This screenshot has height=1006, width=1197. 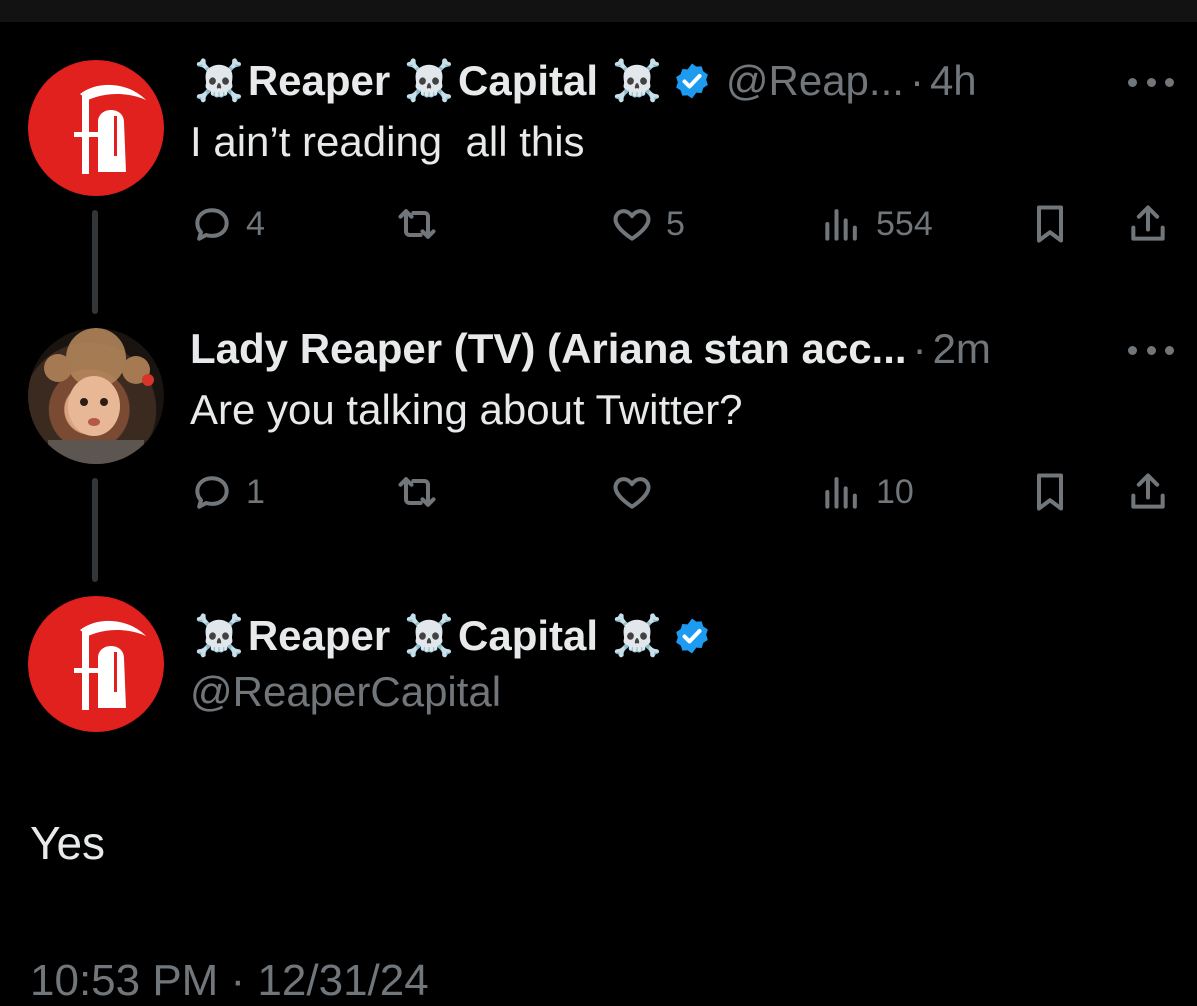 What do you see at coordinates (598, 11) in the screenshot?
I see `top-status-bar` at bounding box center [598, 11].